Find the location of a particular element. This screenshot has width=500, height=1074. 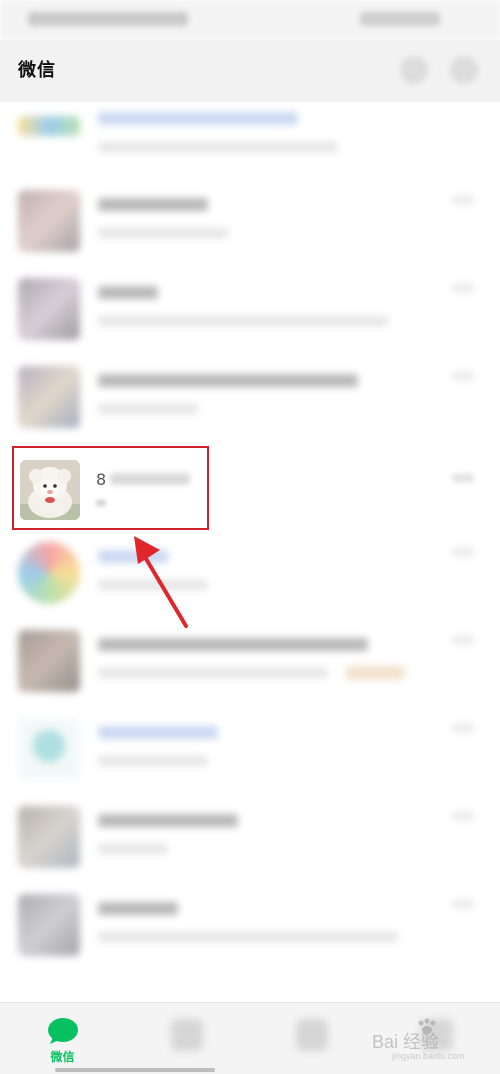

discover-icon is located at coordinates (312, 1035).